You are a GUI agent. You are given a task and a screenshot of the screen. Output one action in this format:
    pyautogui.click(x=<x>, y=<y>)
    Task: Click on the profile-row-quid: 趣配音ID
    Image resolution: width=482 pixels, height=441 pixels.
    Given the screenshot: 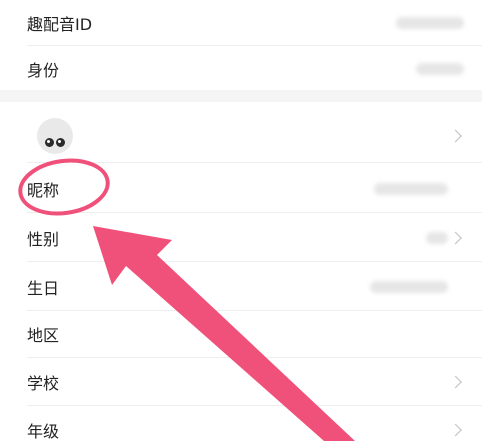 What is the action you would take?
    pyautogui.click(x=241, y=23)
    